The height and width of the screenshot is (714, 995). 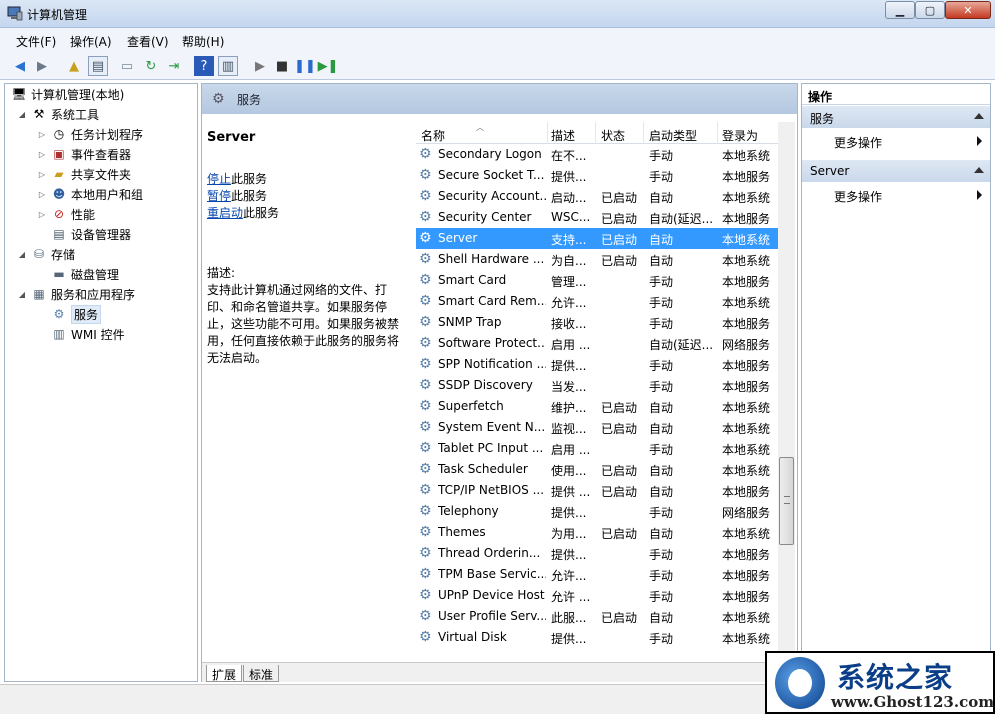 What do you see at coordinates (219, 196) in the screenshot?
I see `pause-service-link: 暂停` at bounding box center [219, 196].